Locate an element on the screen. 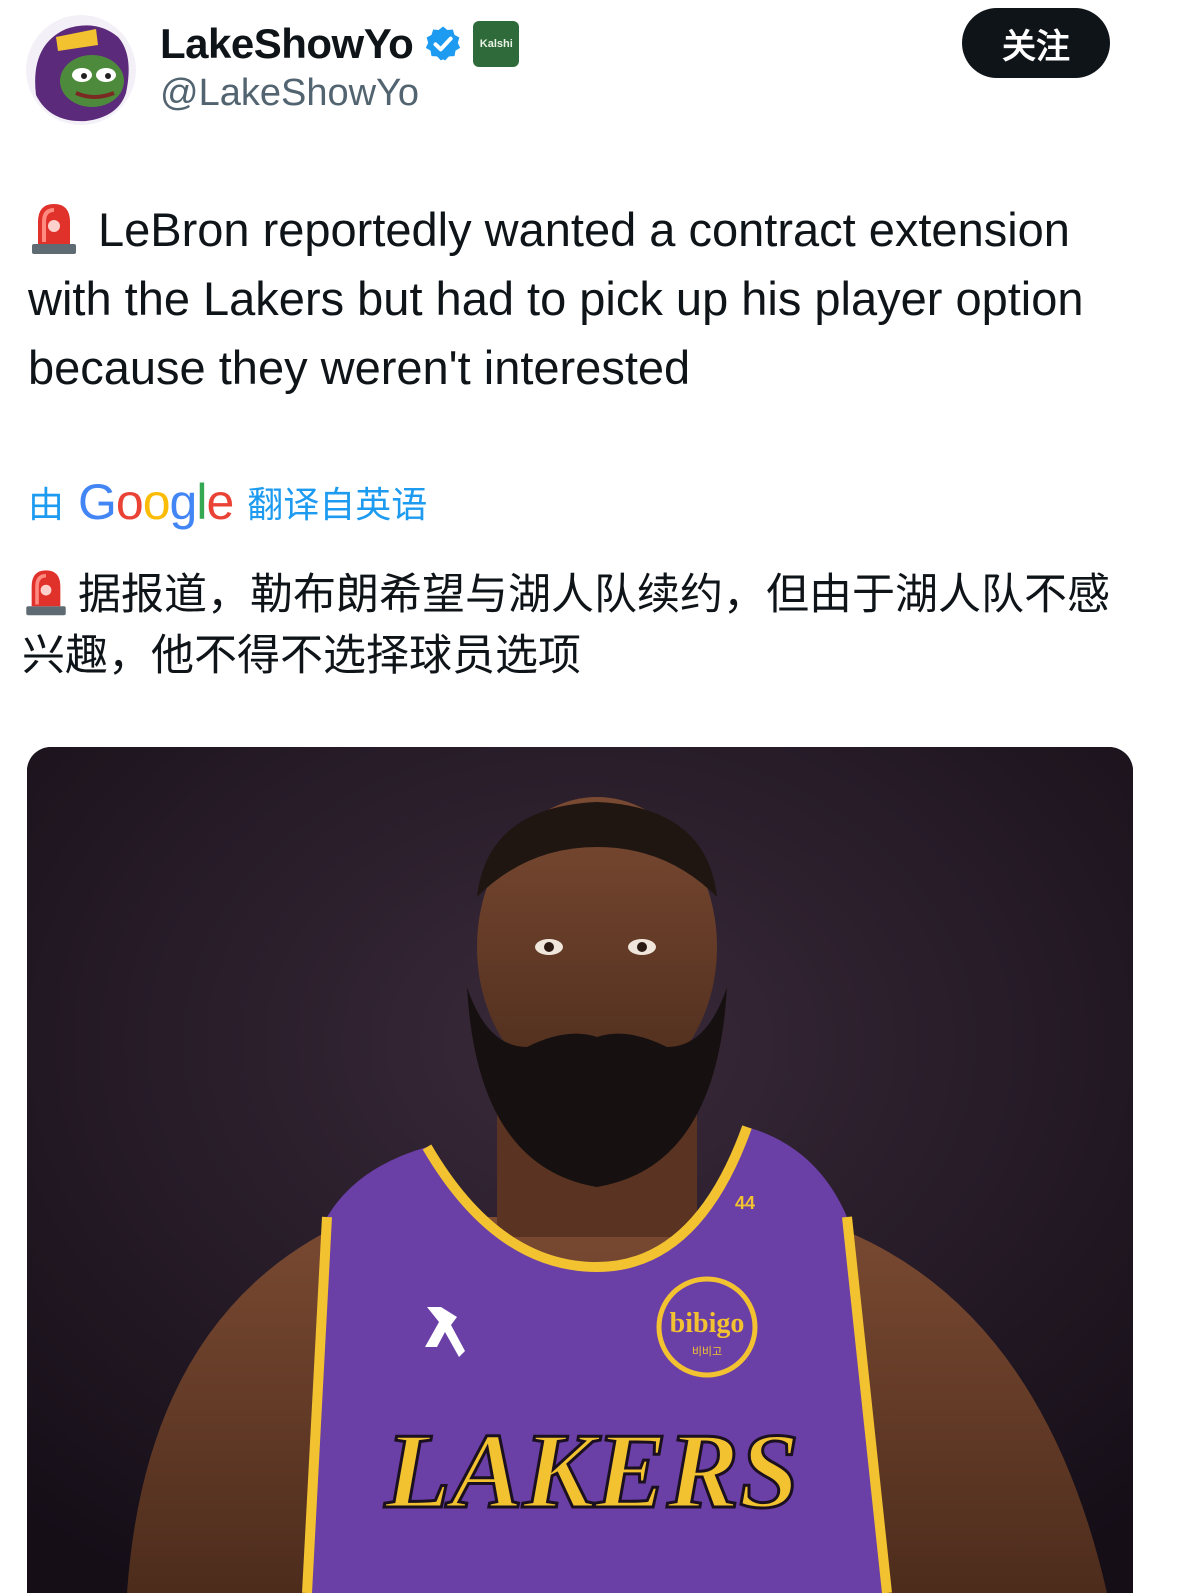 This screenshot has width=1179, height=1593. translation-credit: 由 Google 翻译自英语 is located at coordinates (227, 502).